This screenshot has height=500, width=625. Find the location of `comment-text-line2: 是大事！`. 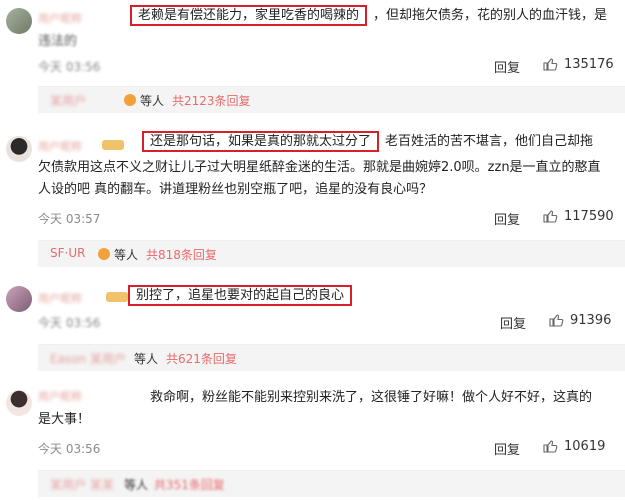

comment-text-line2: 是大事！ is located at coordinates (64, 419).